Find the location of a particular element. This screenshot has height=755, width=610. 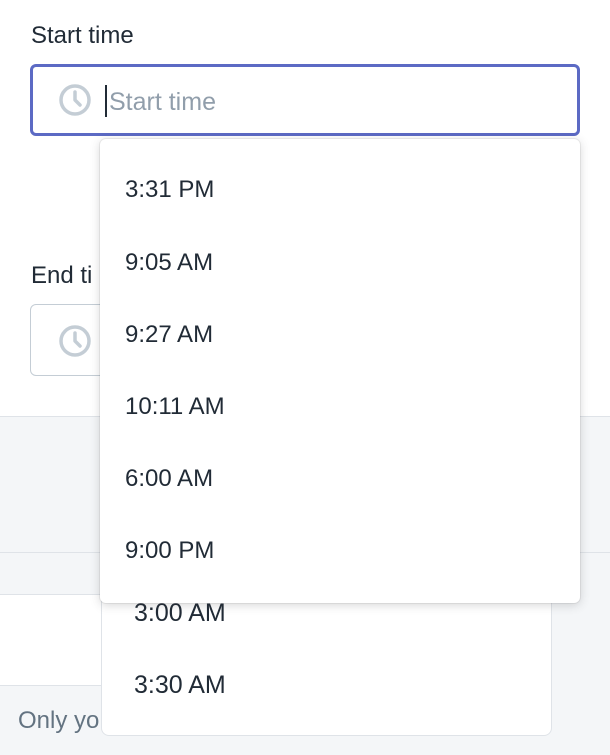

list-item: 3:30 AM is located at coordinates (180, 685).